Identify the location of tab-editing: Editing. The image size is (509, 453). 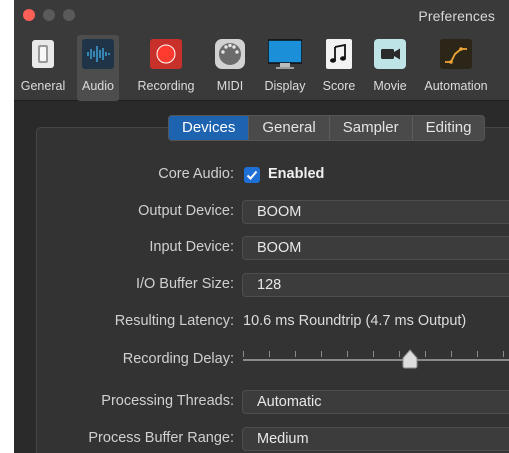
(448, 128).